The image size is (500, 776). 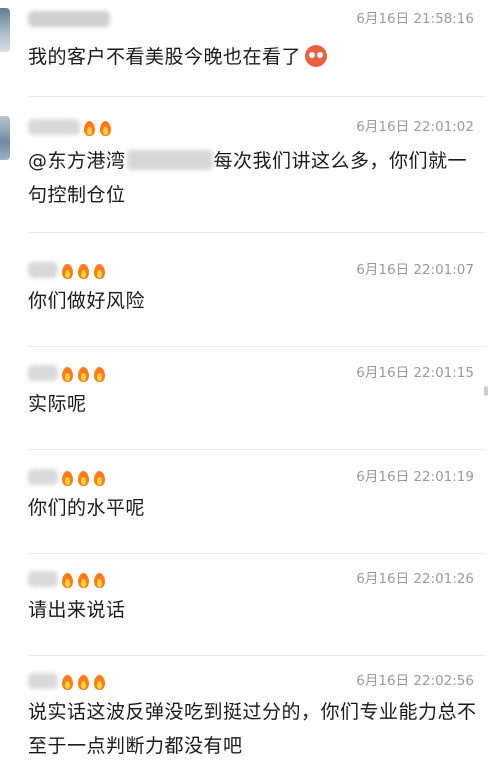 I want to click on message-text: 你们做好风险, so click(x=87, y=301).